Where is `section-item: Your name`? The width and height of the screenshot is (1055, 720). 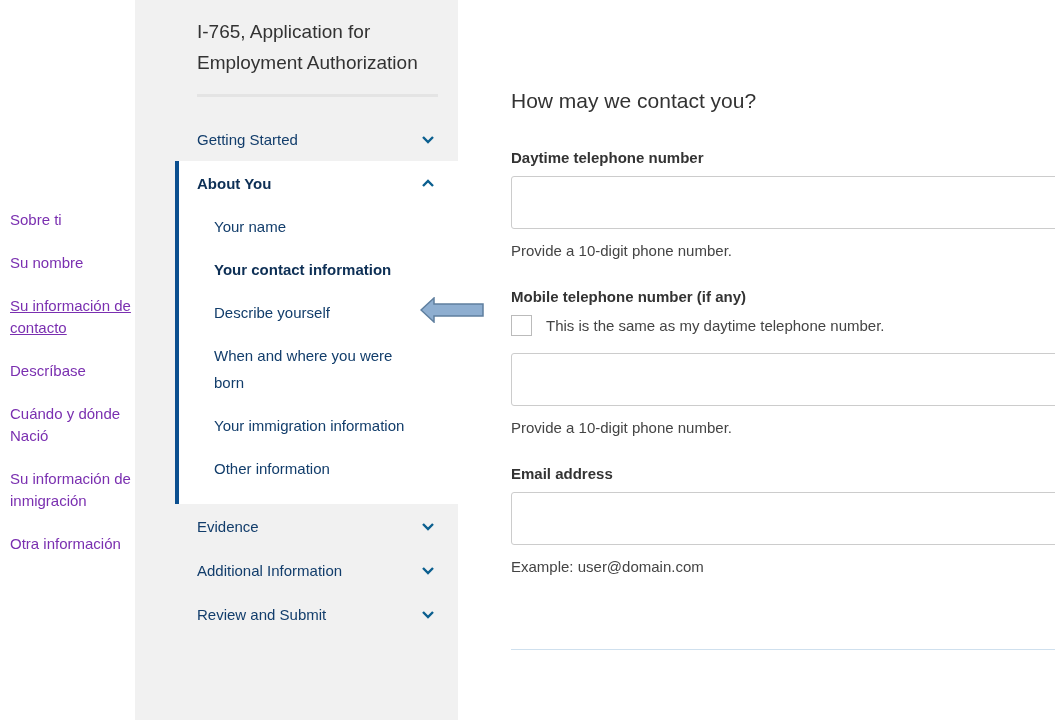 section-item: Your name is located at coordinates (310, 226).